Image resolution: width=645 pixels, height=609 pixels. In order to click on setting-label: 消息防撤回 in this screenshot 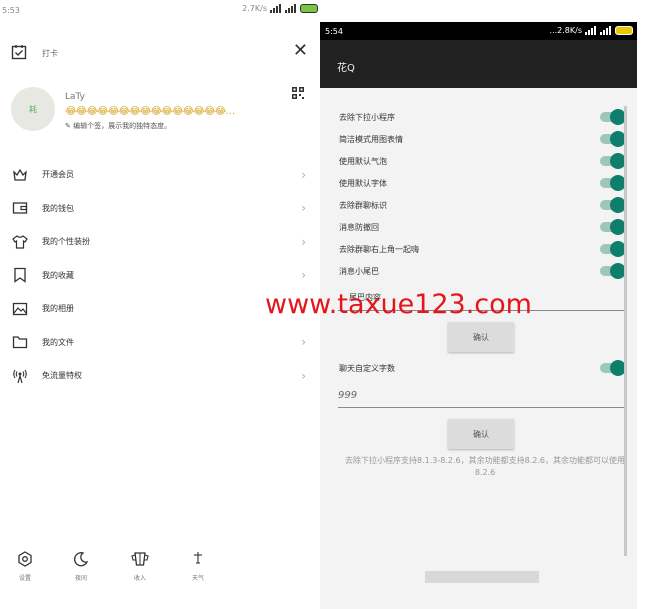, I will do `click(359, 227)`.